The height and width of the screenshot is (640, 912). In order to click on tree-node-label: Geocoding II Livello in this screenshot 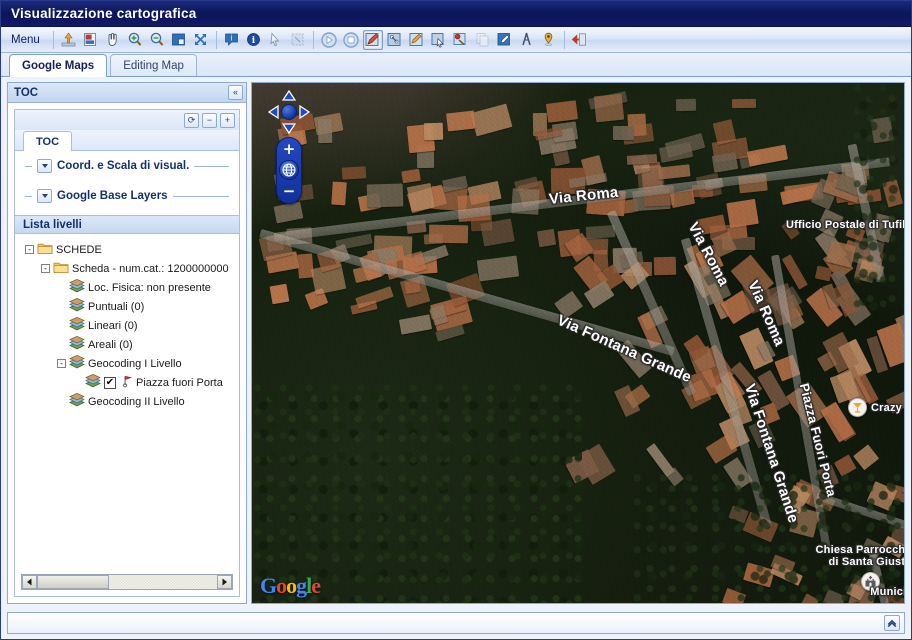, I will do `click(136, 401)`.